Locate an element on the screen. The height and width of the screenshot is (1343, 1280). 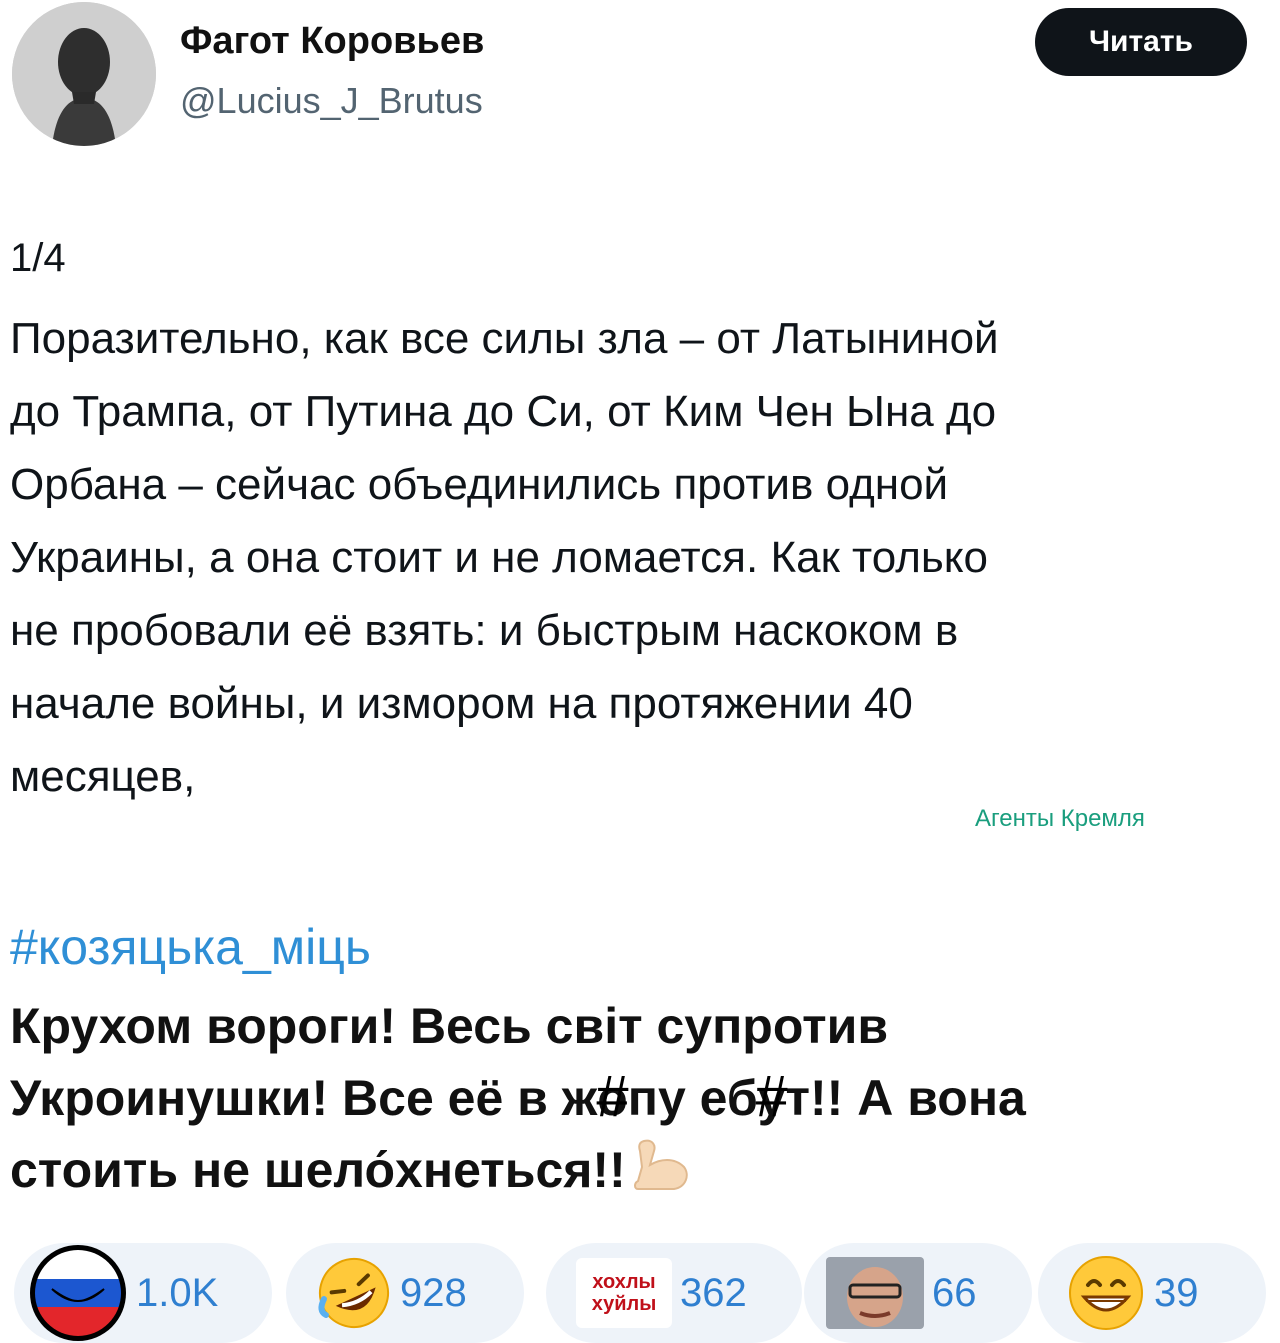
reaction-chip-rofl: 928 is located at coordinates (405, 1293).